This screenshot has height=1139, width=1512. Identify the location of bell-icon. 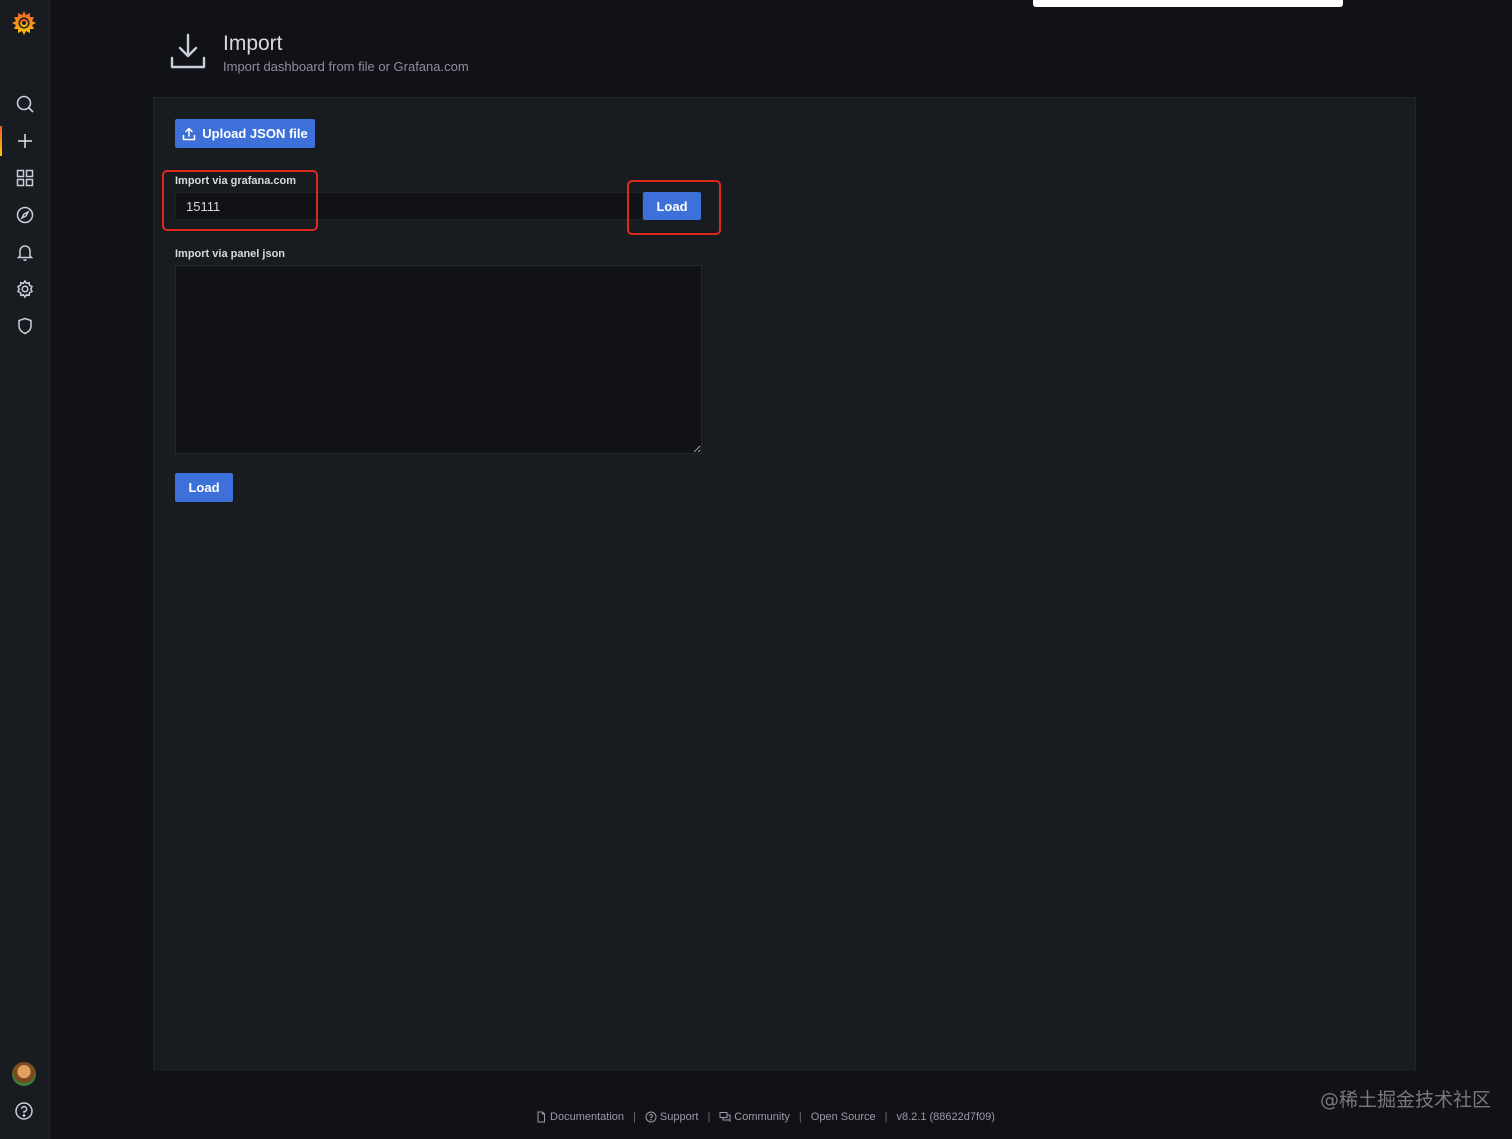
(25, 253).